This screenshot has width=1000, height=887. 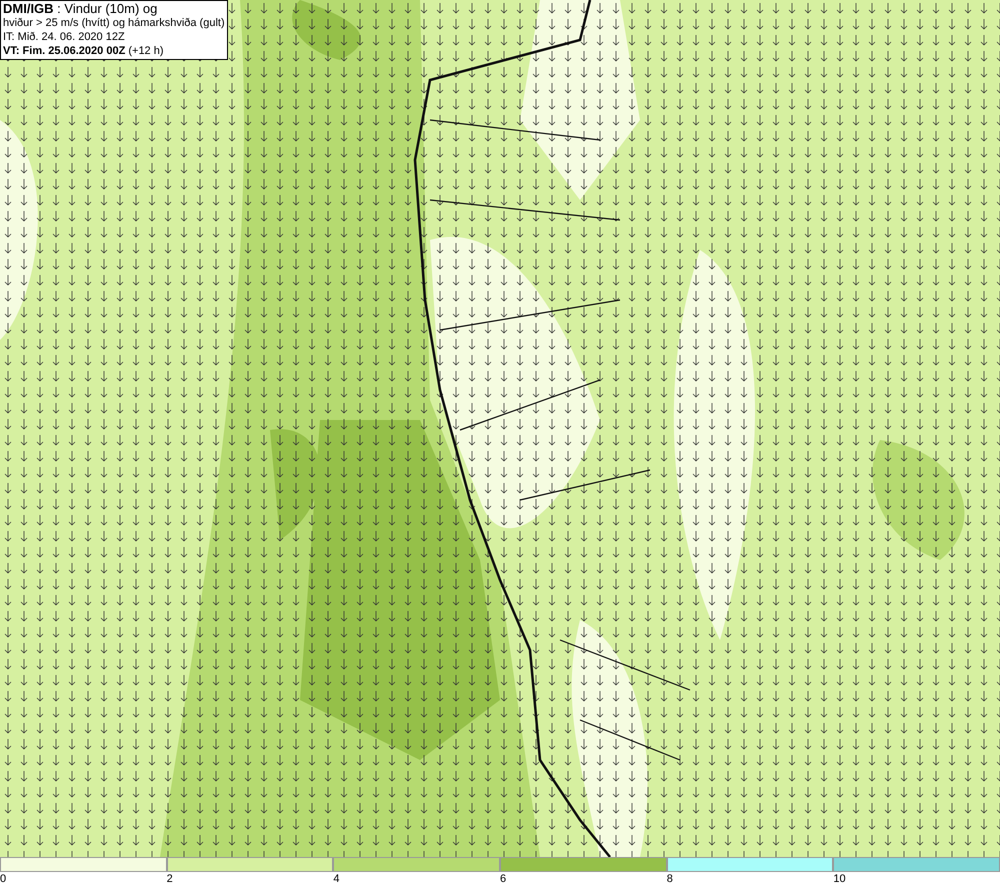 What do you see at coordinates (839, 879) in the screenshot?
I see `legend-label: 10` at bounding box center [839, 879].